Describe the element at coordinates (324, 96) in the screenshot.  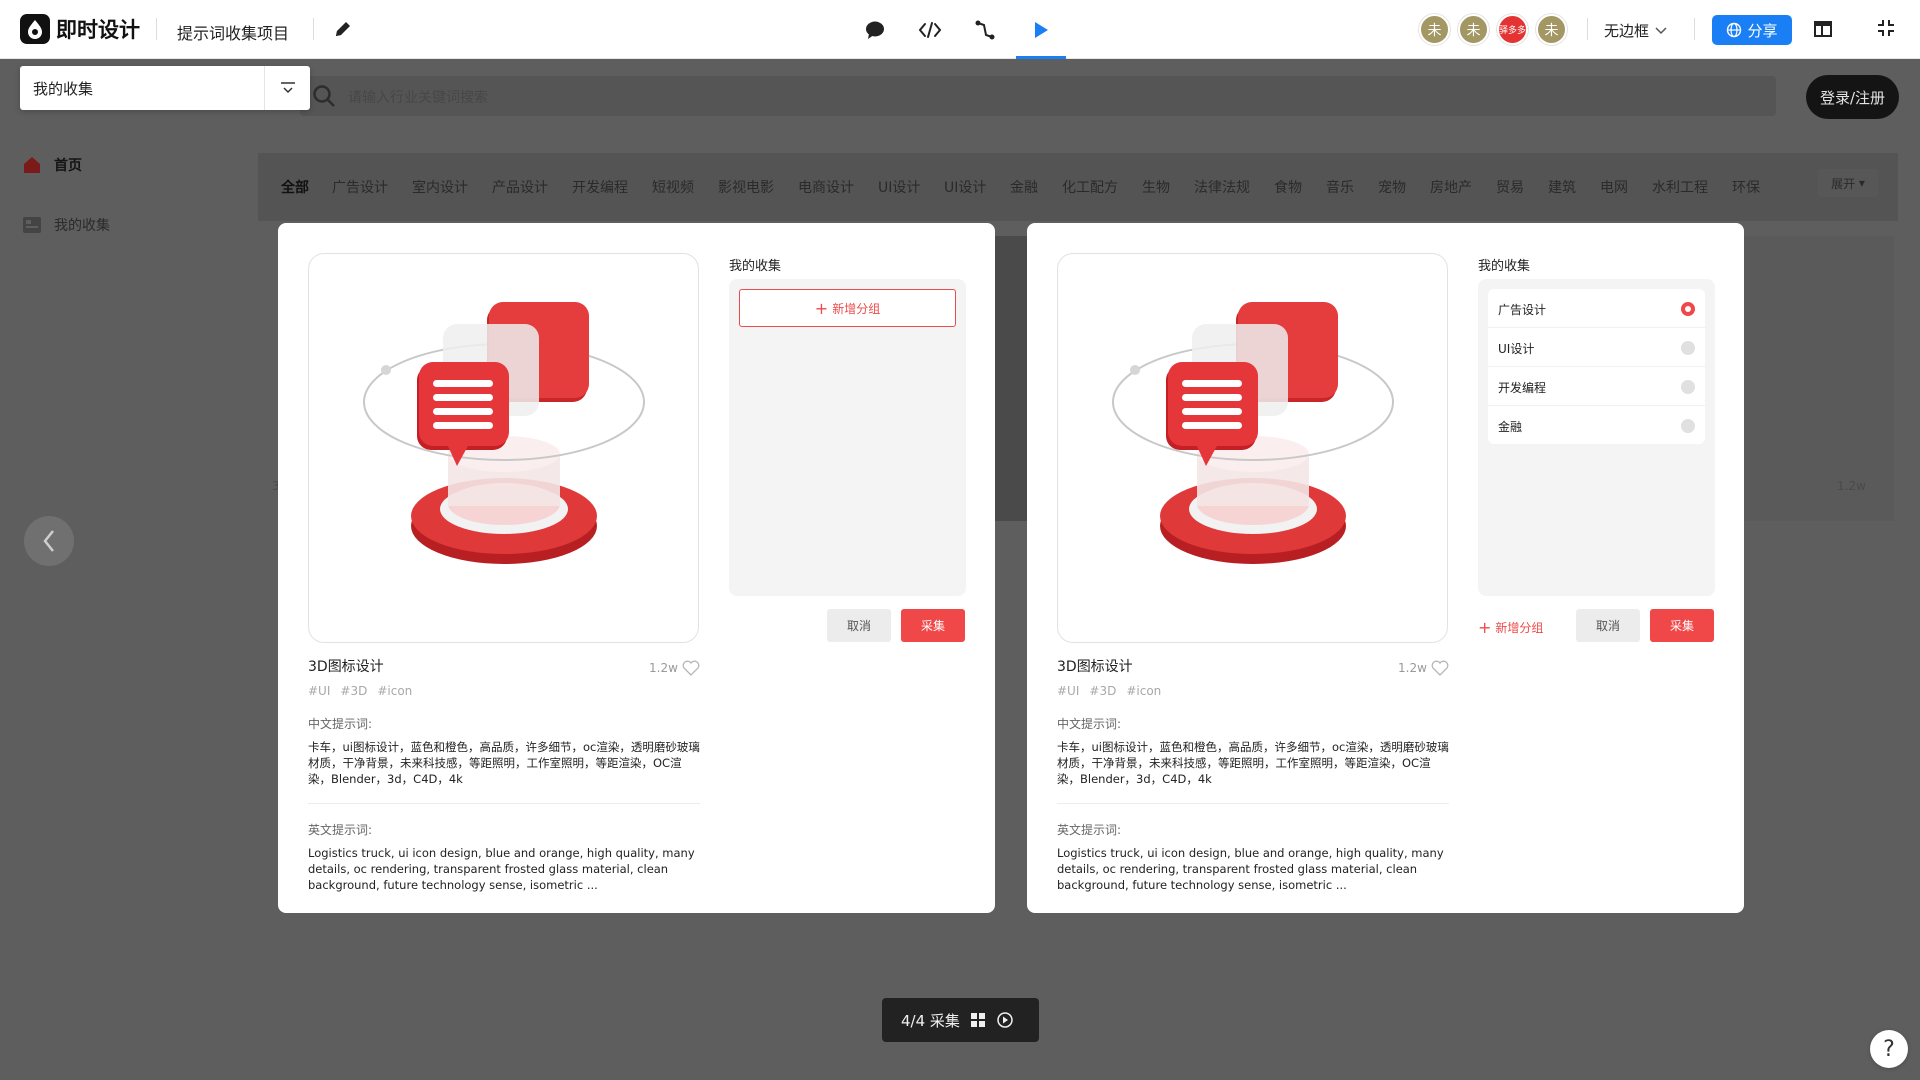
I see `search-icon` at that location.